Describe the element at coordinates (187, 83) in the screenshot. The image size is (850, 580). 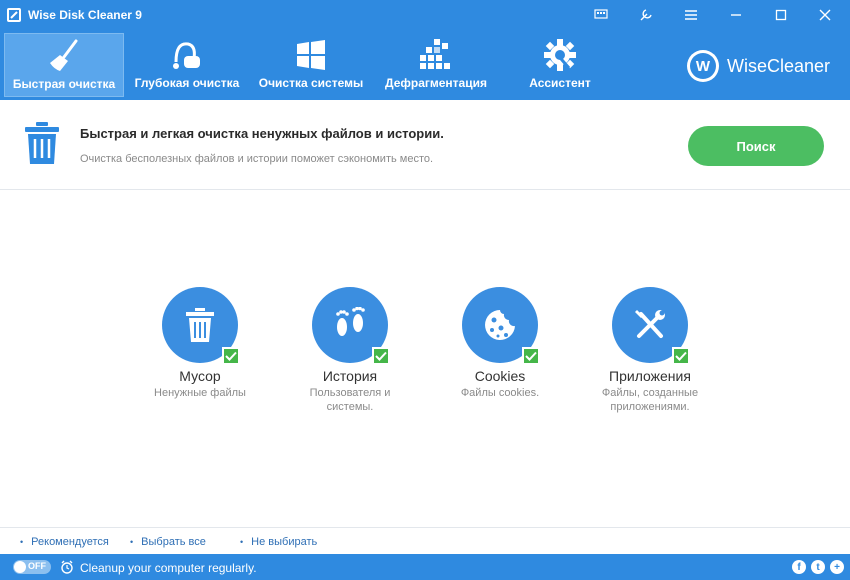
I see `tab-label: Глубокая очистка` at that location.